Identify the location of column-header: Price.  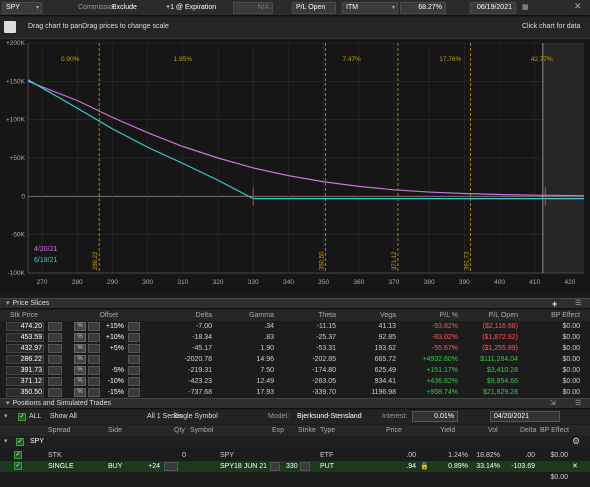
(394, 430).